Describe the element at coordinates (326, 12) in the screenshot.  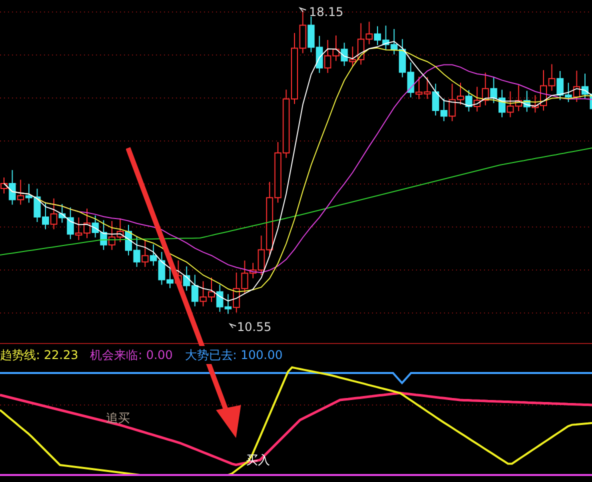
I see `high-price-label: 18.15` at that location.